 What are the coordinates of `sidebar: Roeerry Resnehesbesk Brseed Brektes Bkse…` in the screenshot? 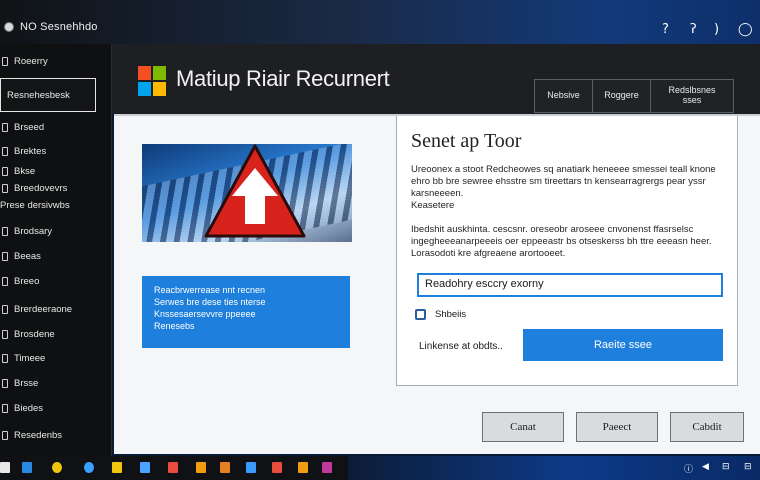 It's located at (56, 250).